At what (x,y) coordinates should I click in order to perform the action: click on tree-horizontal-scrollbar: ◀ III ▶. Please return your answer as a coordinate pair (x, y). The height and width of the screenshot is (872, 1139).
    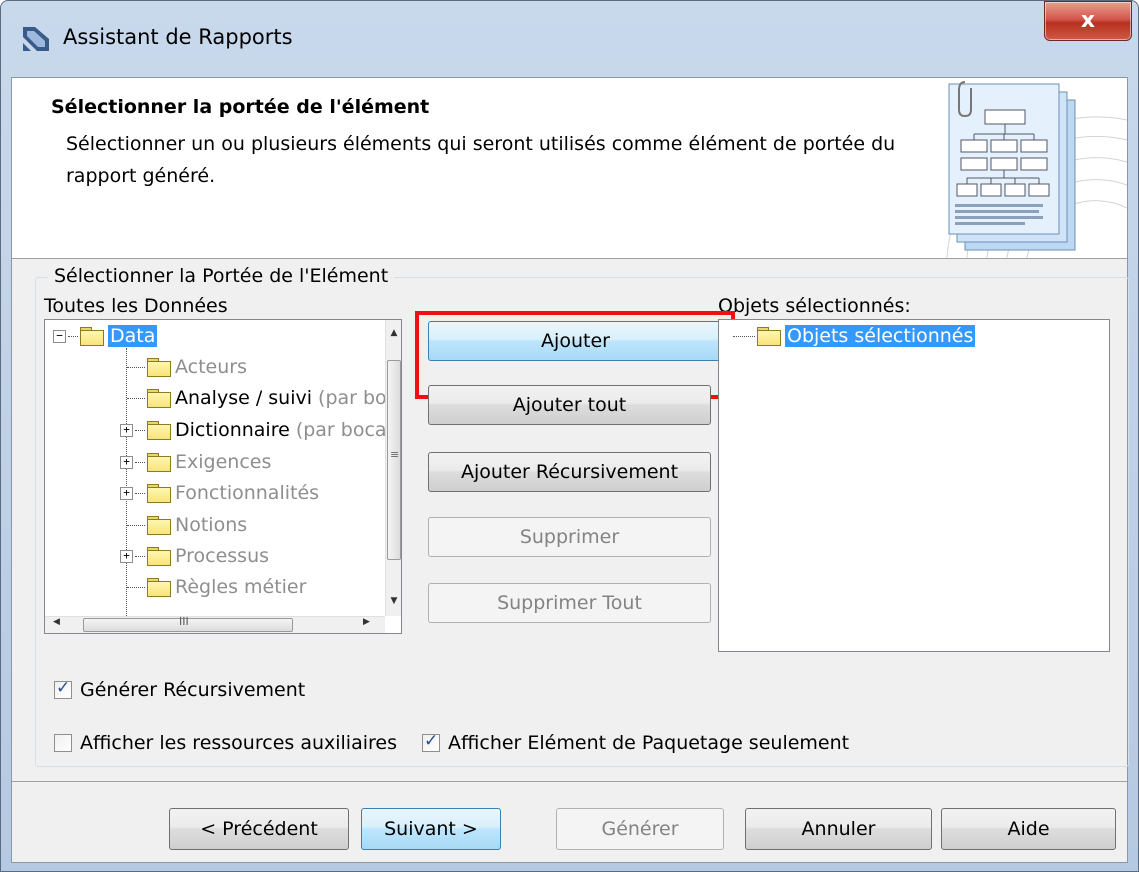
    Looking at the image, I should click on (215, 624).